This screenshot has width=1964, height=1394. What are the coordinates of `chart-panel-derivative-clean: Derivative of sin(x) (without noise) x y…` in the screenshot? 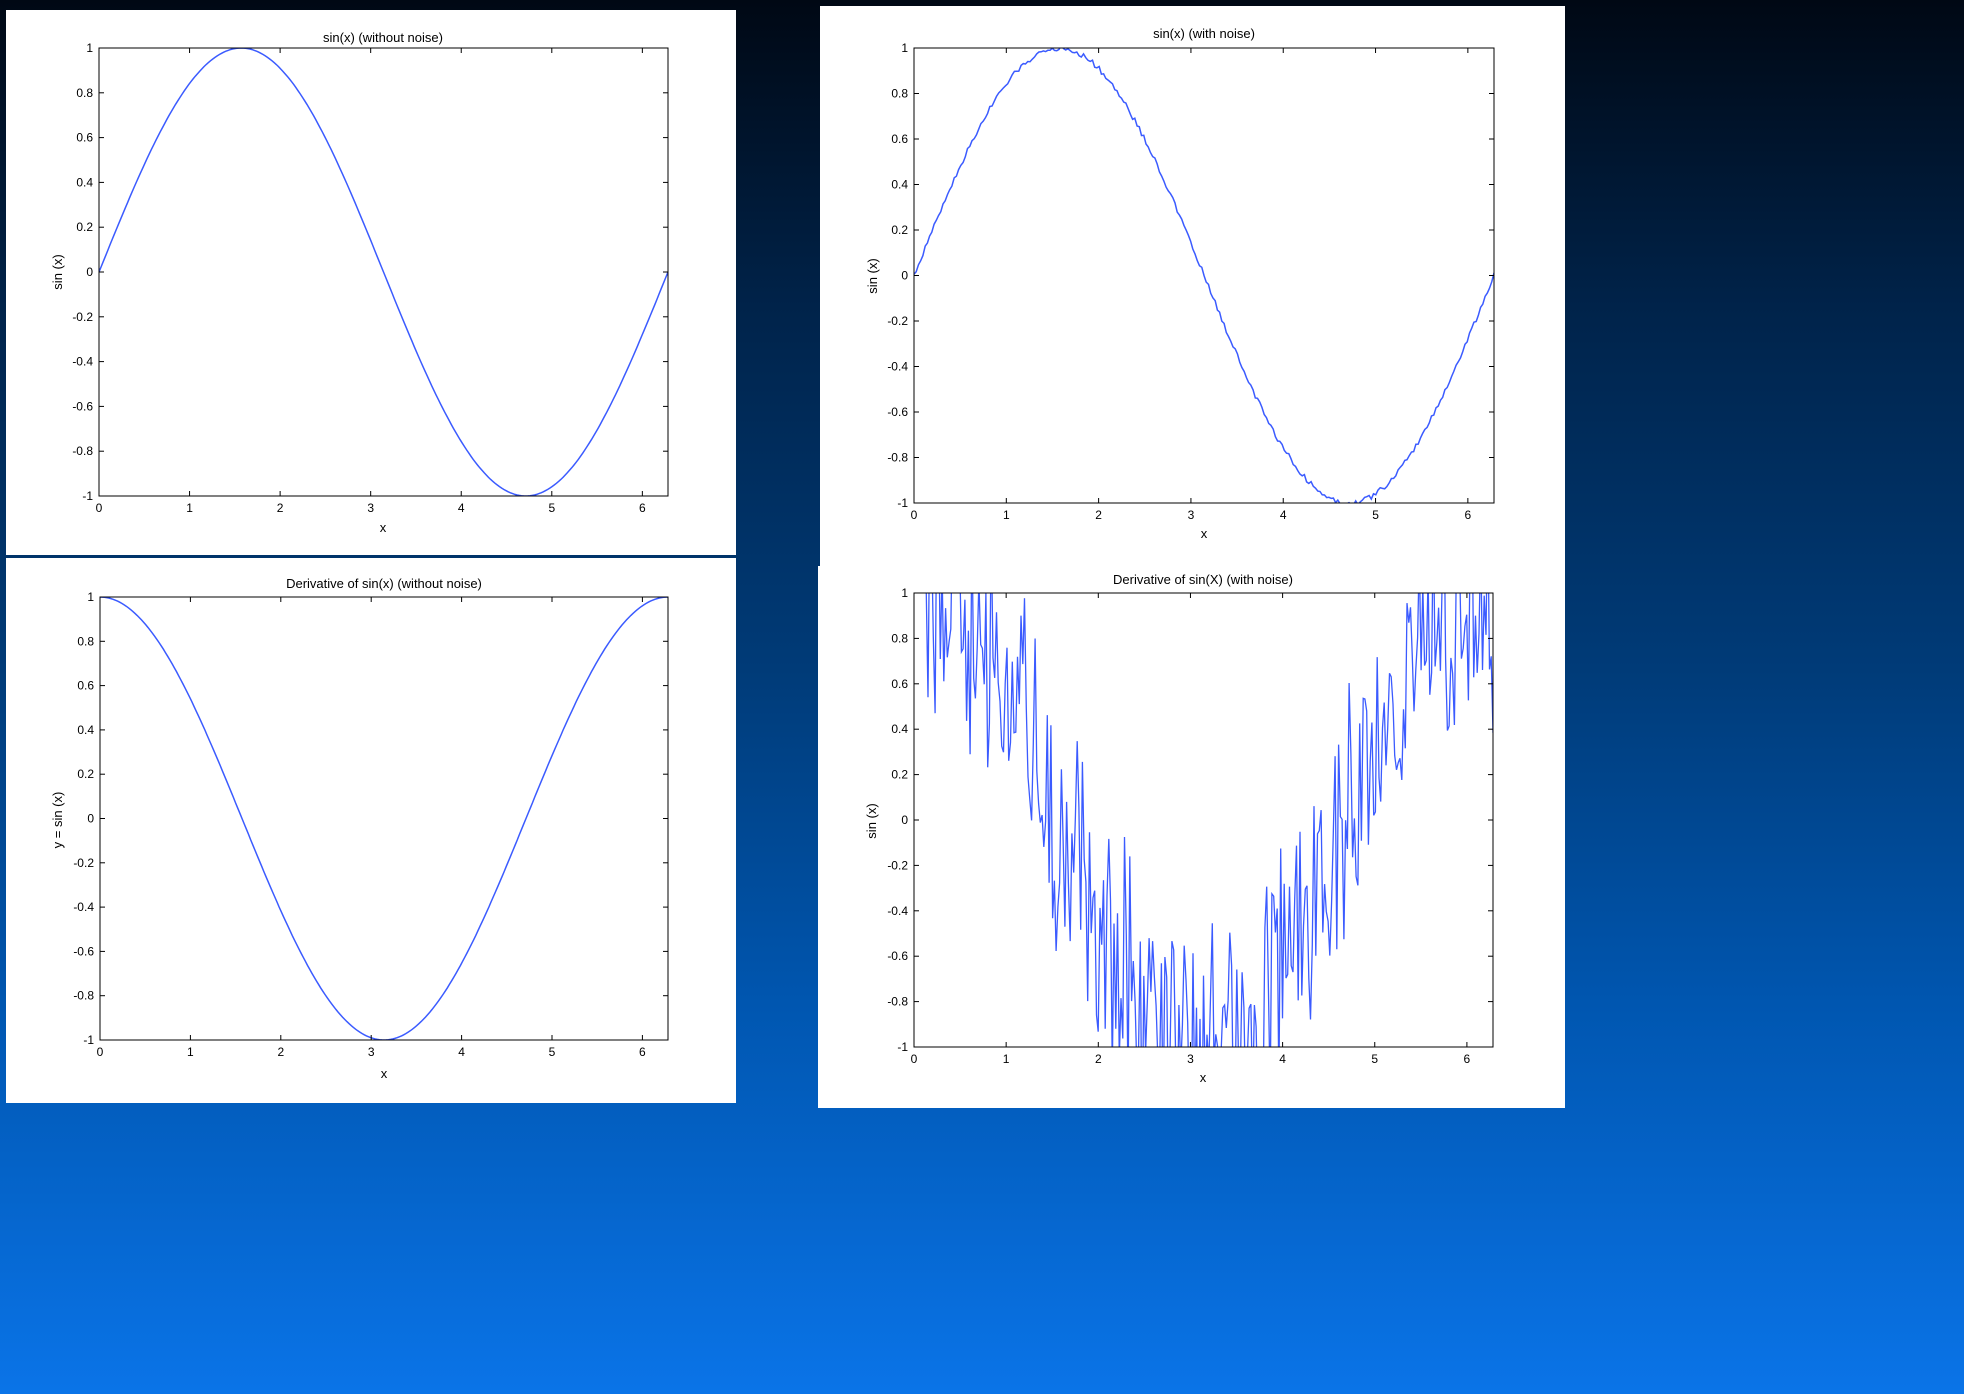 It's located at (371, 830).